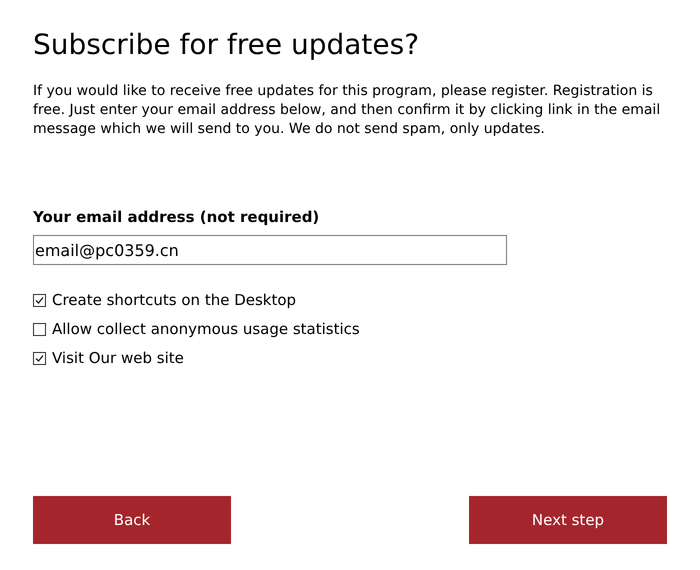  I want to click on option-label: Create shortcuts on the Desktop, so click(174, 300).